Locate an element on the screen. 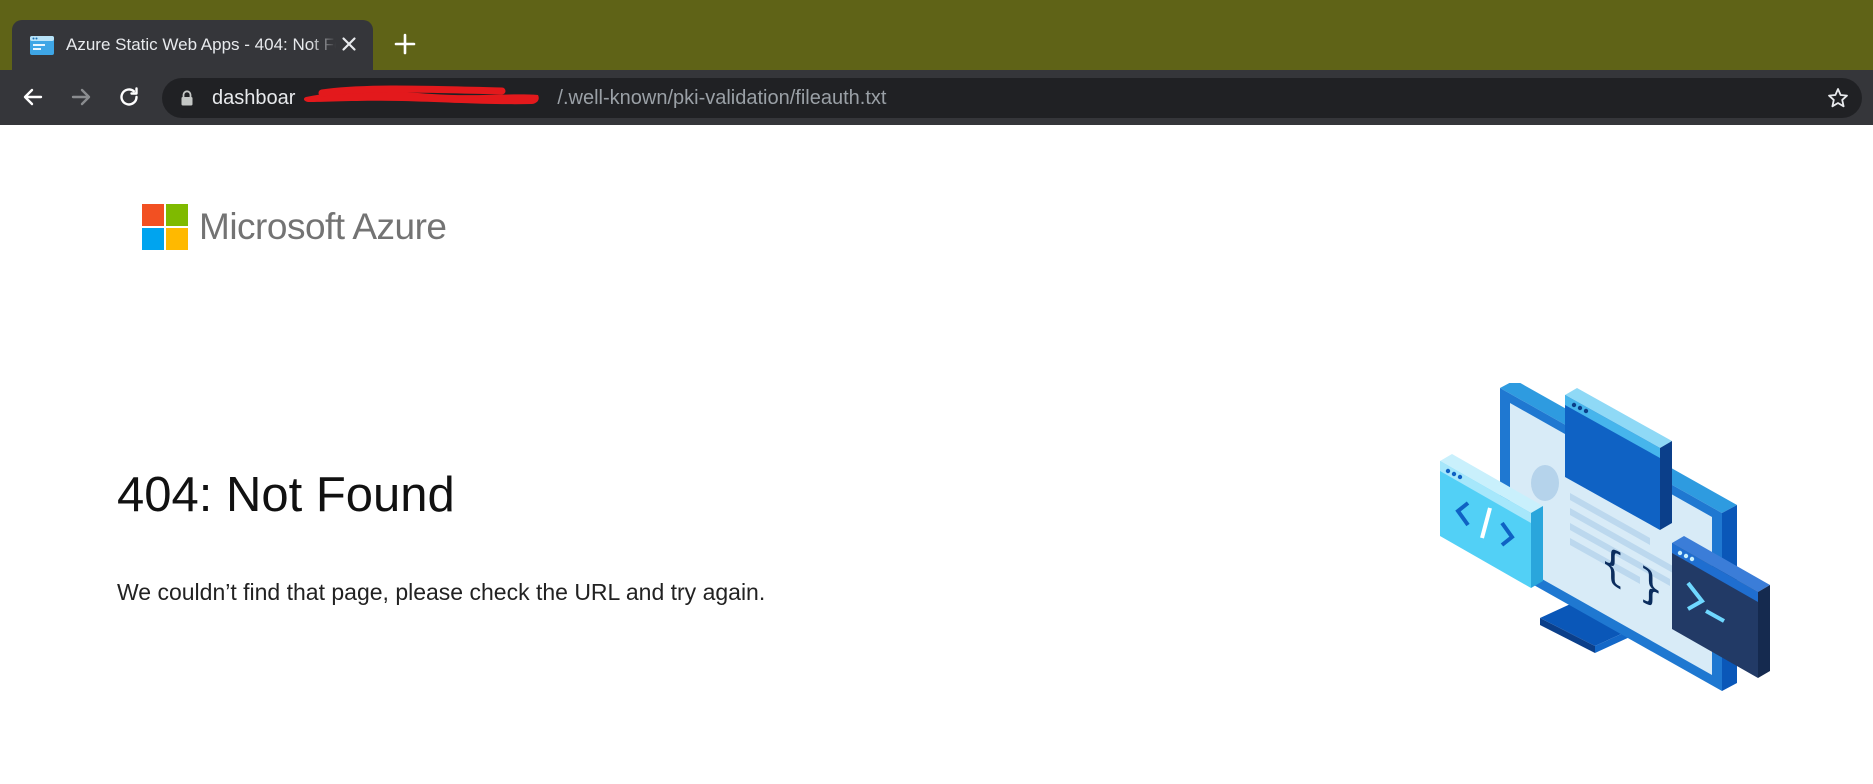  plus-icon is located at coordinates (405, 44).